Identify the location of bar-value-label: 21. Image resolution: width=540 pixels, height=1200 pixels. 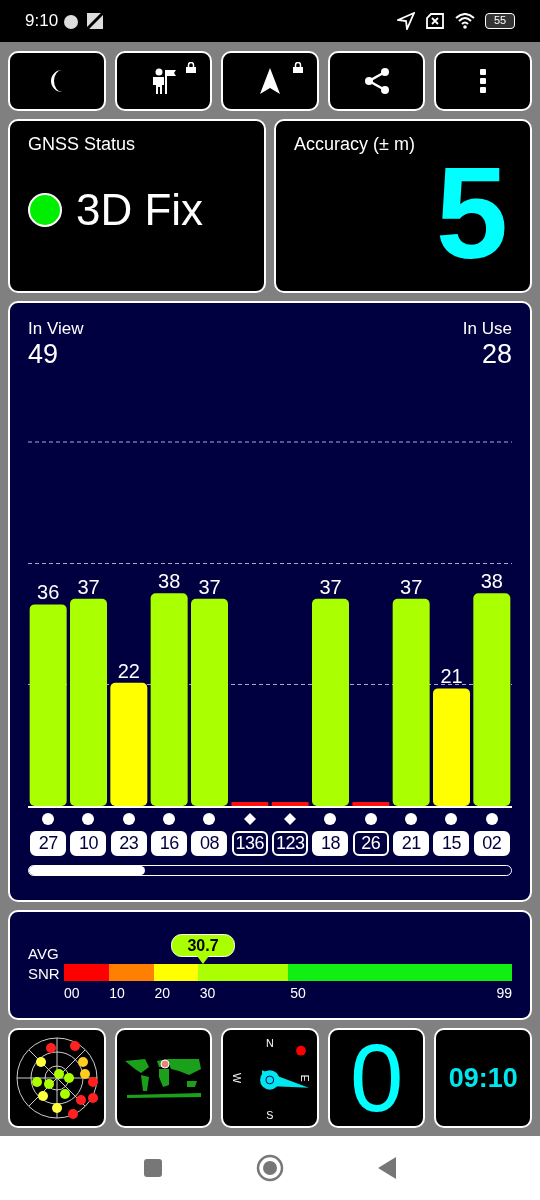
(451, 676).